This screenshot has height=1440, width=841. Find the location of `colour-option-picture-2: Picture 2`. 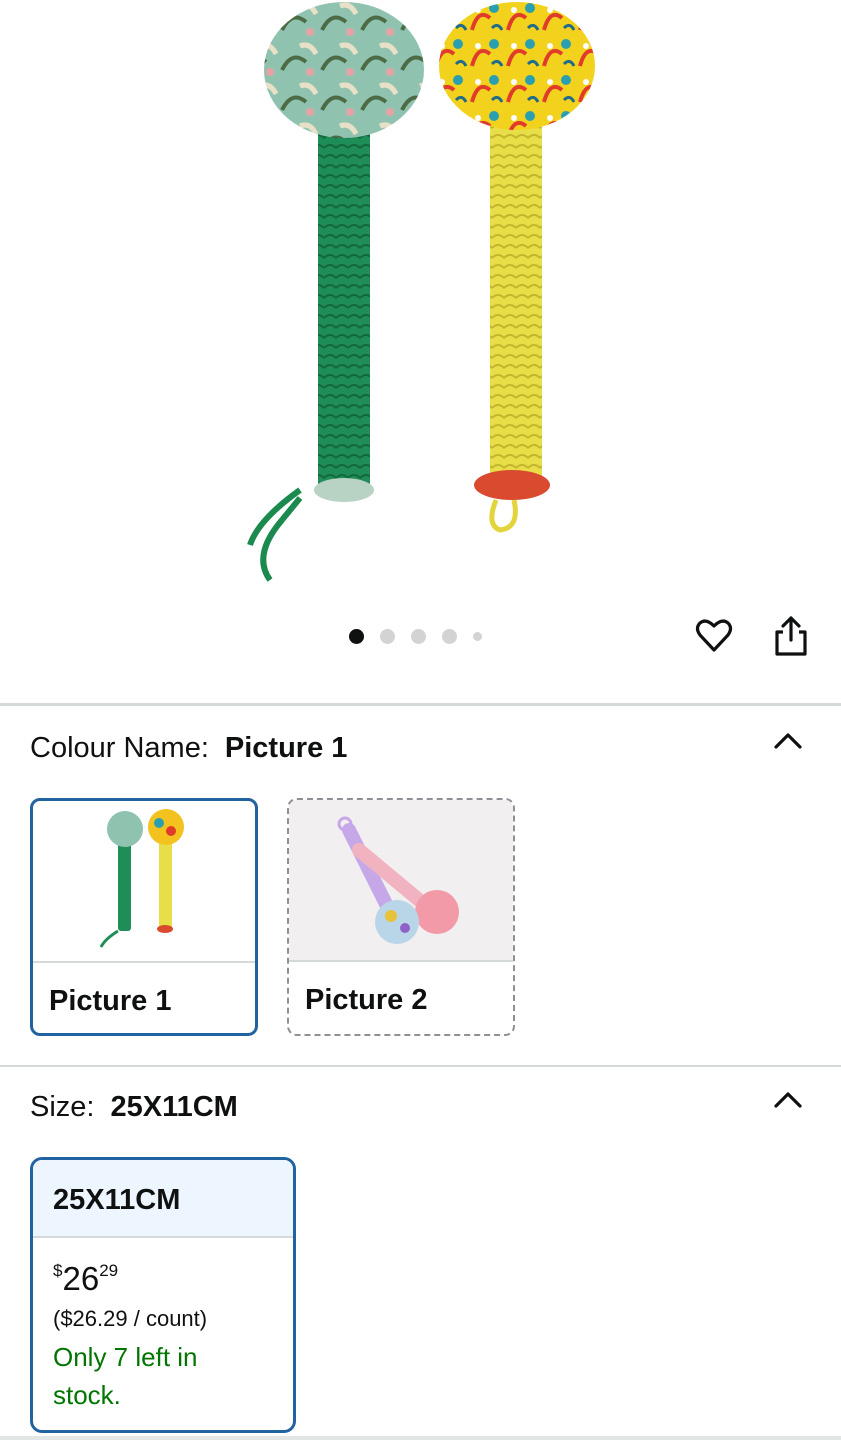

colour-option-picture-2: Picture 2 is located at coordinates (401, 917).